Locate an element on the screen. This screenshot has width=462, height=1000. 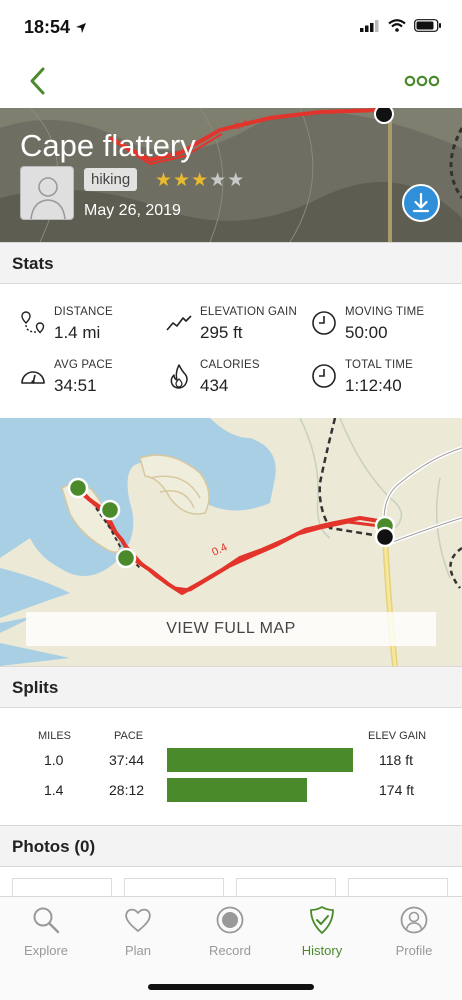
stats-section-header: Stats is located at coordinates (231, 263).